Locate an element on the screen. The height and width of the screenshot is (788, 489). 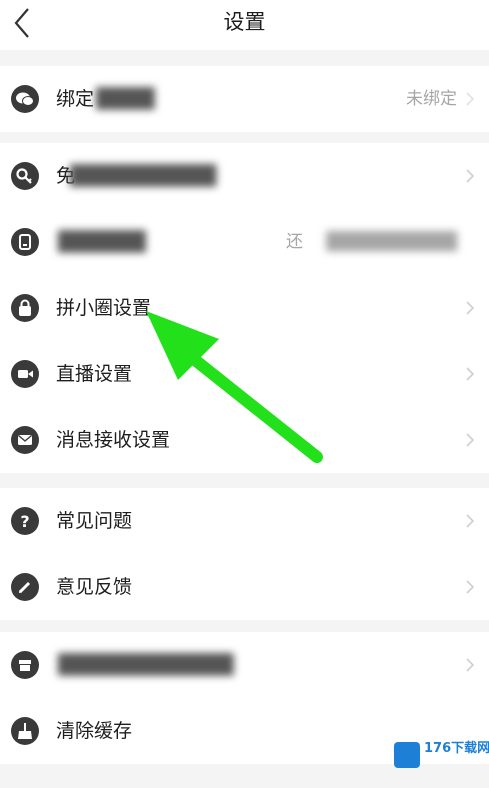
settings-row-wechat-binding: 绑定 ████ 未绑定 is located at coordinates (244, 99).